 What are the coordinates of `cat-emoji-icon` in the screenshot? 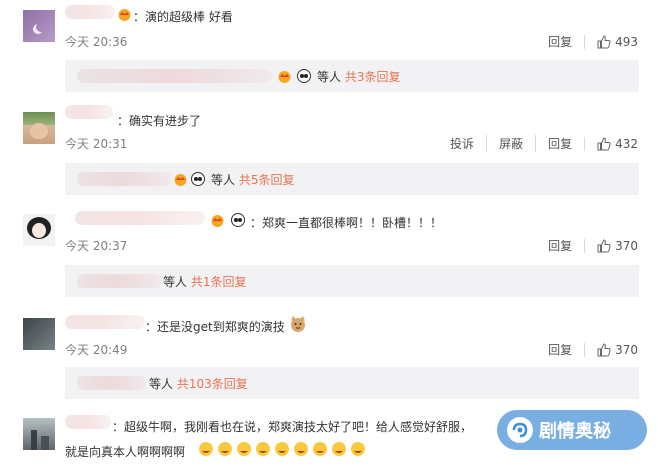 It's located at (298, 324).